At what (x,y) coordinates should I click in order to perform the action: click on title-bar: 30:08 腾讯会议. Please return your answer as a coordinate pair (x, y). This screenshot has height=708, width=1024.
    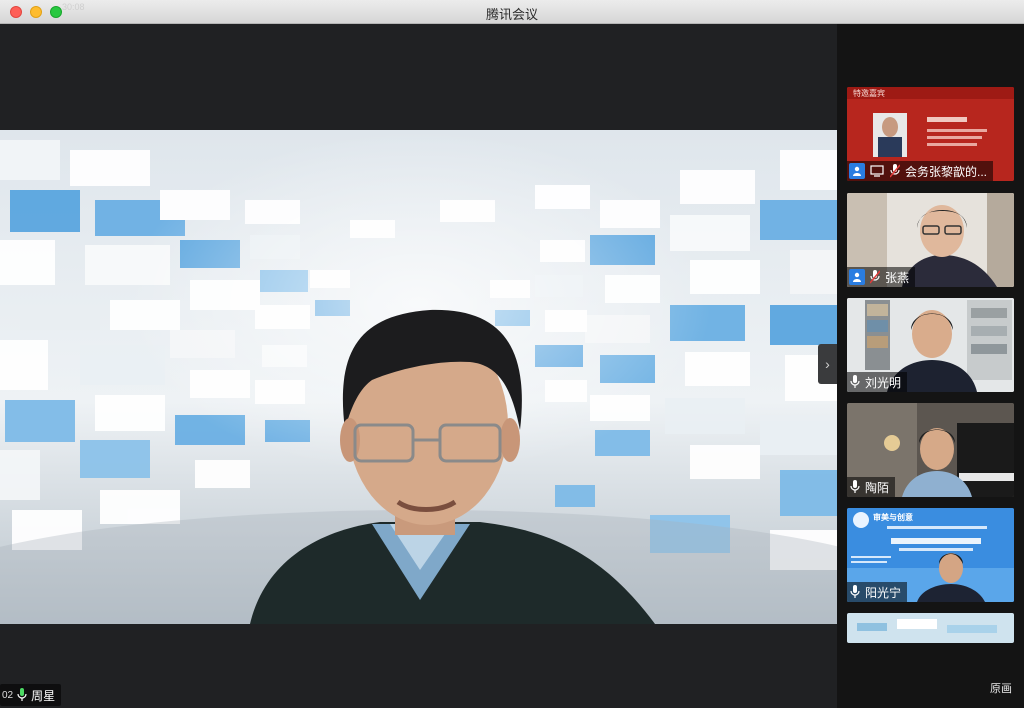
    Looking at the image, I should click on (512, 12).